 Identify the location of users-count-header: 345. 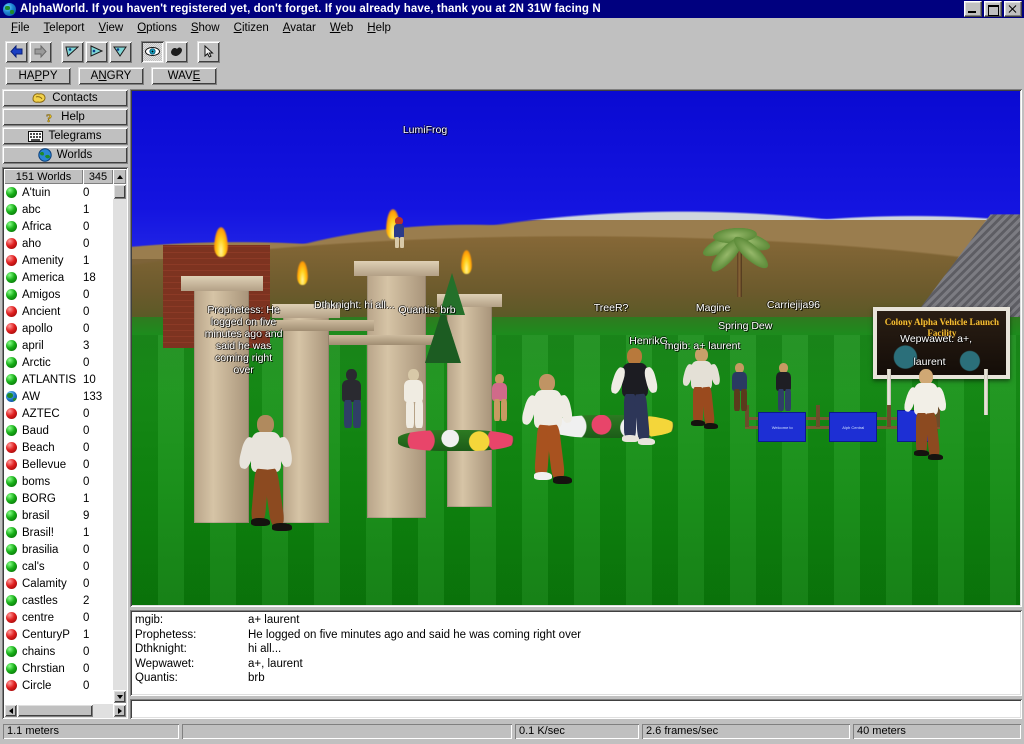
(98, 176).